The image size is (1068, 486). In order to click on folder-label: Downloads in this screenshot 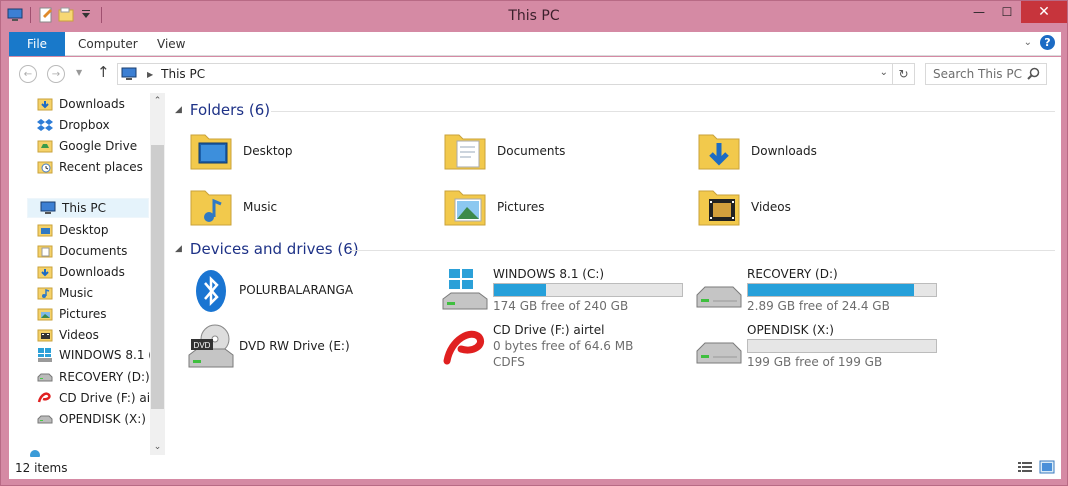, I will do `click(784, 151)`.